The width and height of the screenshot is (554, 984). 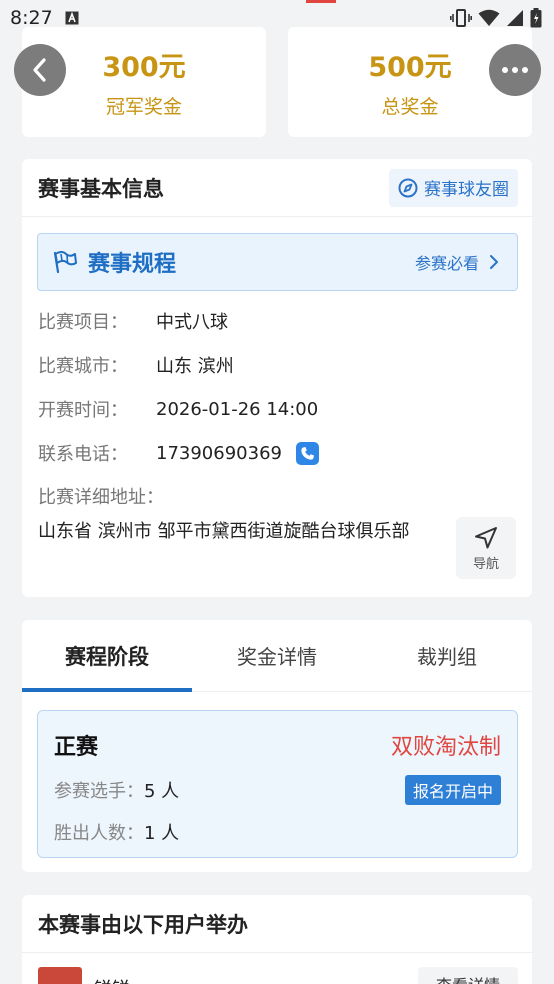 What do you see at coordinates (31, 18) in the screenshot?
I see `status-time: 8:27` at bounding box center [31, 18].